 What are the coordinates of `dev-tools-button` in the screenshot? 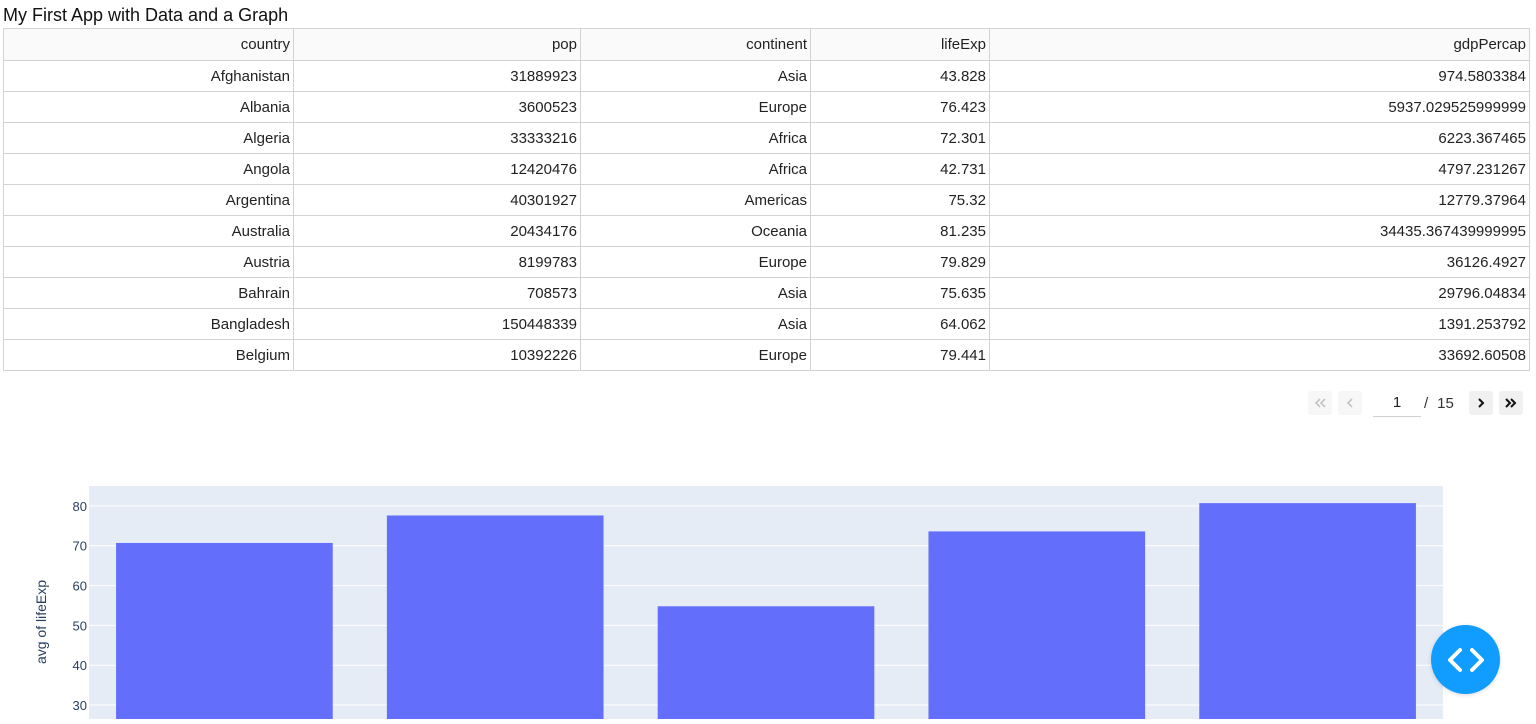 It's located at (1465, 659).